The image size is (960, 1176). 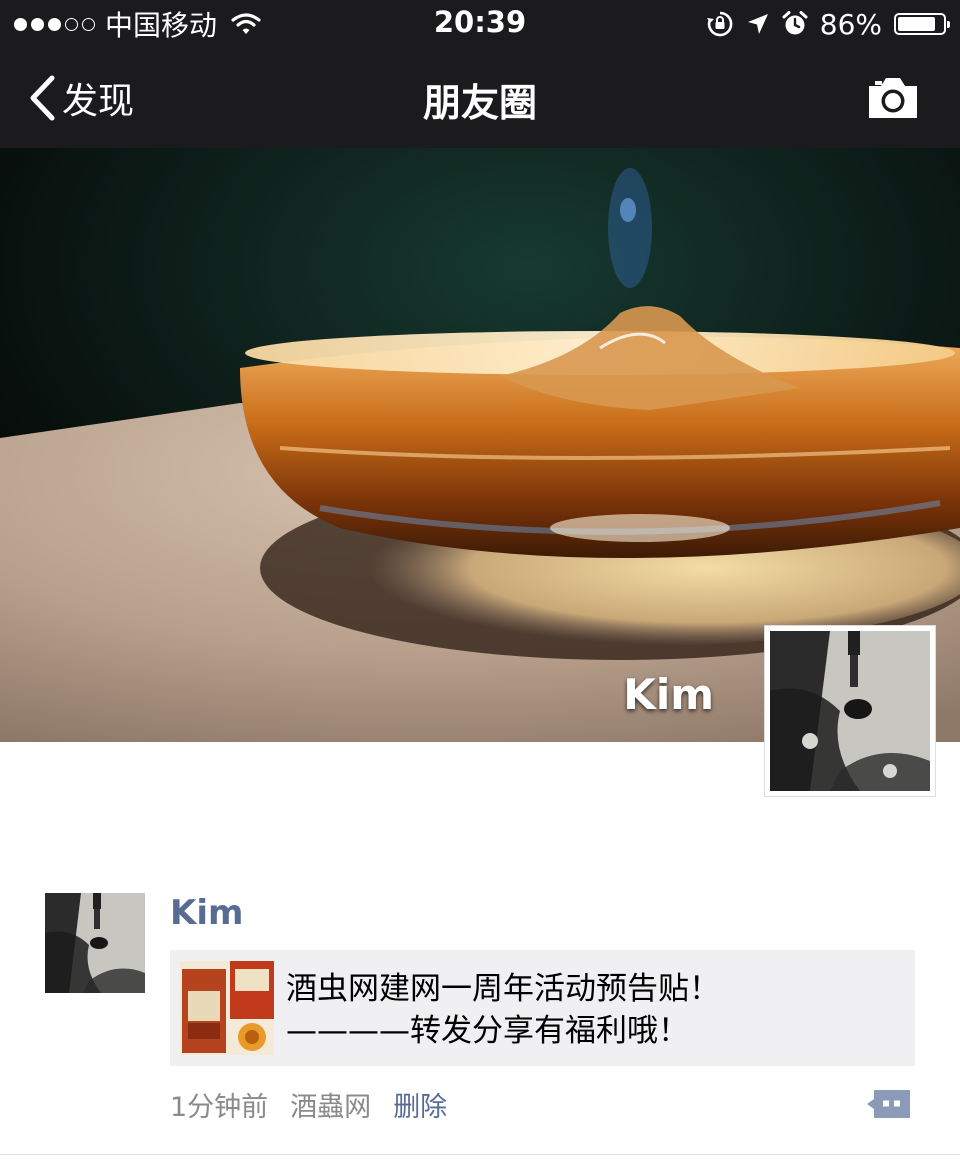 What do you see at coordinates (219, 1107) in the screenshot?
I see `post-timestamp: 1分钟前` at bounding box center [219, 1107].